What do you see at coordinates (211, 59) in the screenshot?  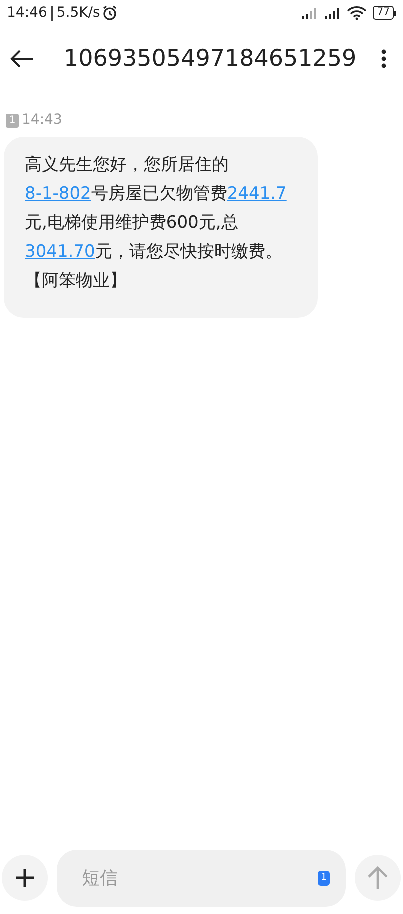 I see `conversation-title: 10693505497184651259` at bounding box center [211, 59].